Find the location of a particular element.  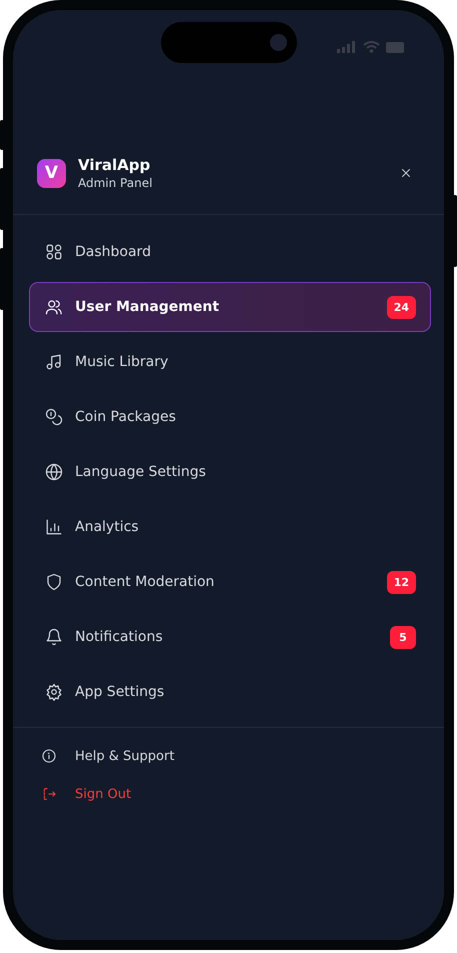

menu-item: Content Moderation 12 is located at coordinates (230, 582).